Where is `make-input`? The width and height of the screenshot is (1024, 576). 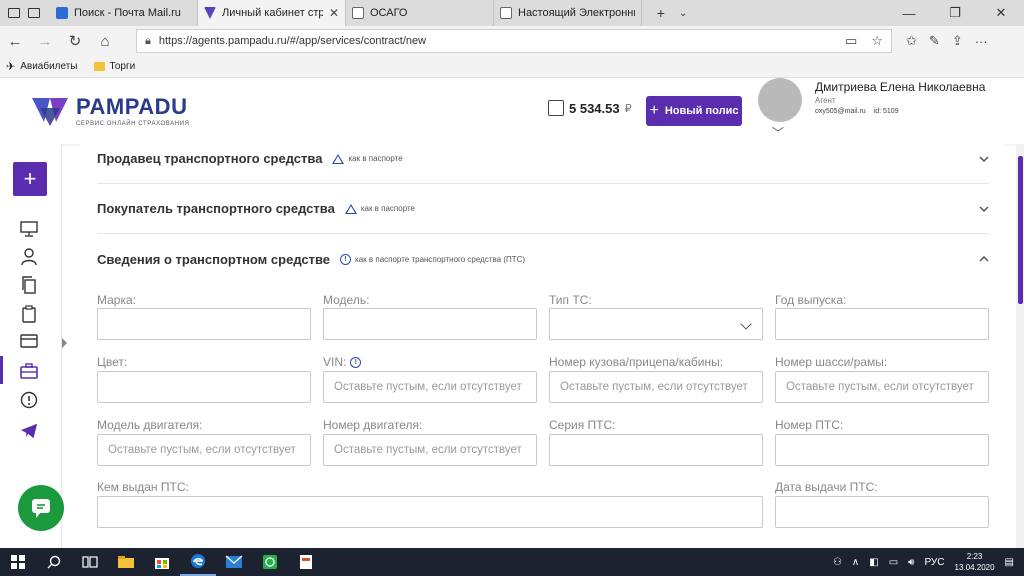 make-input is located at coordinates (204, 324).